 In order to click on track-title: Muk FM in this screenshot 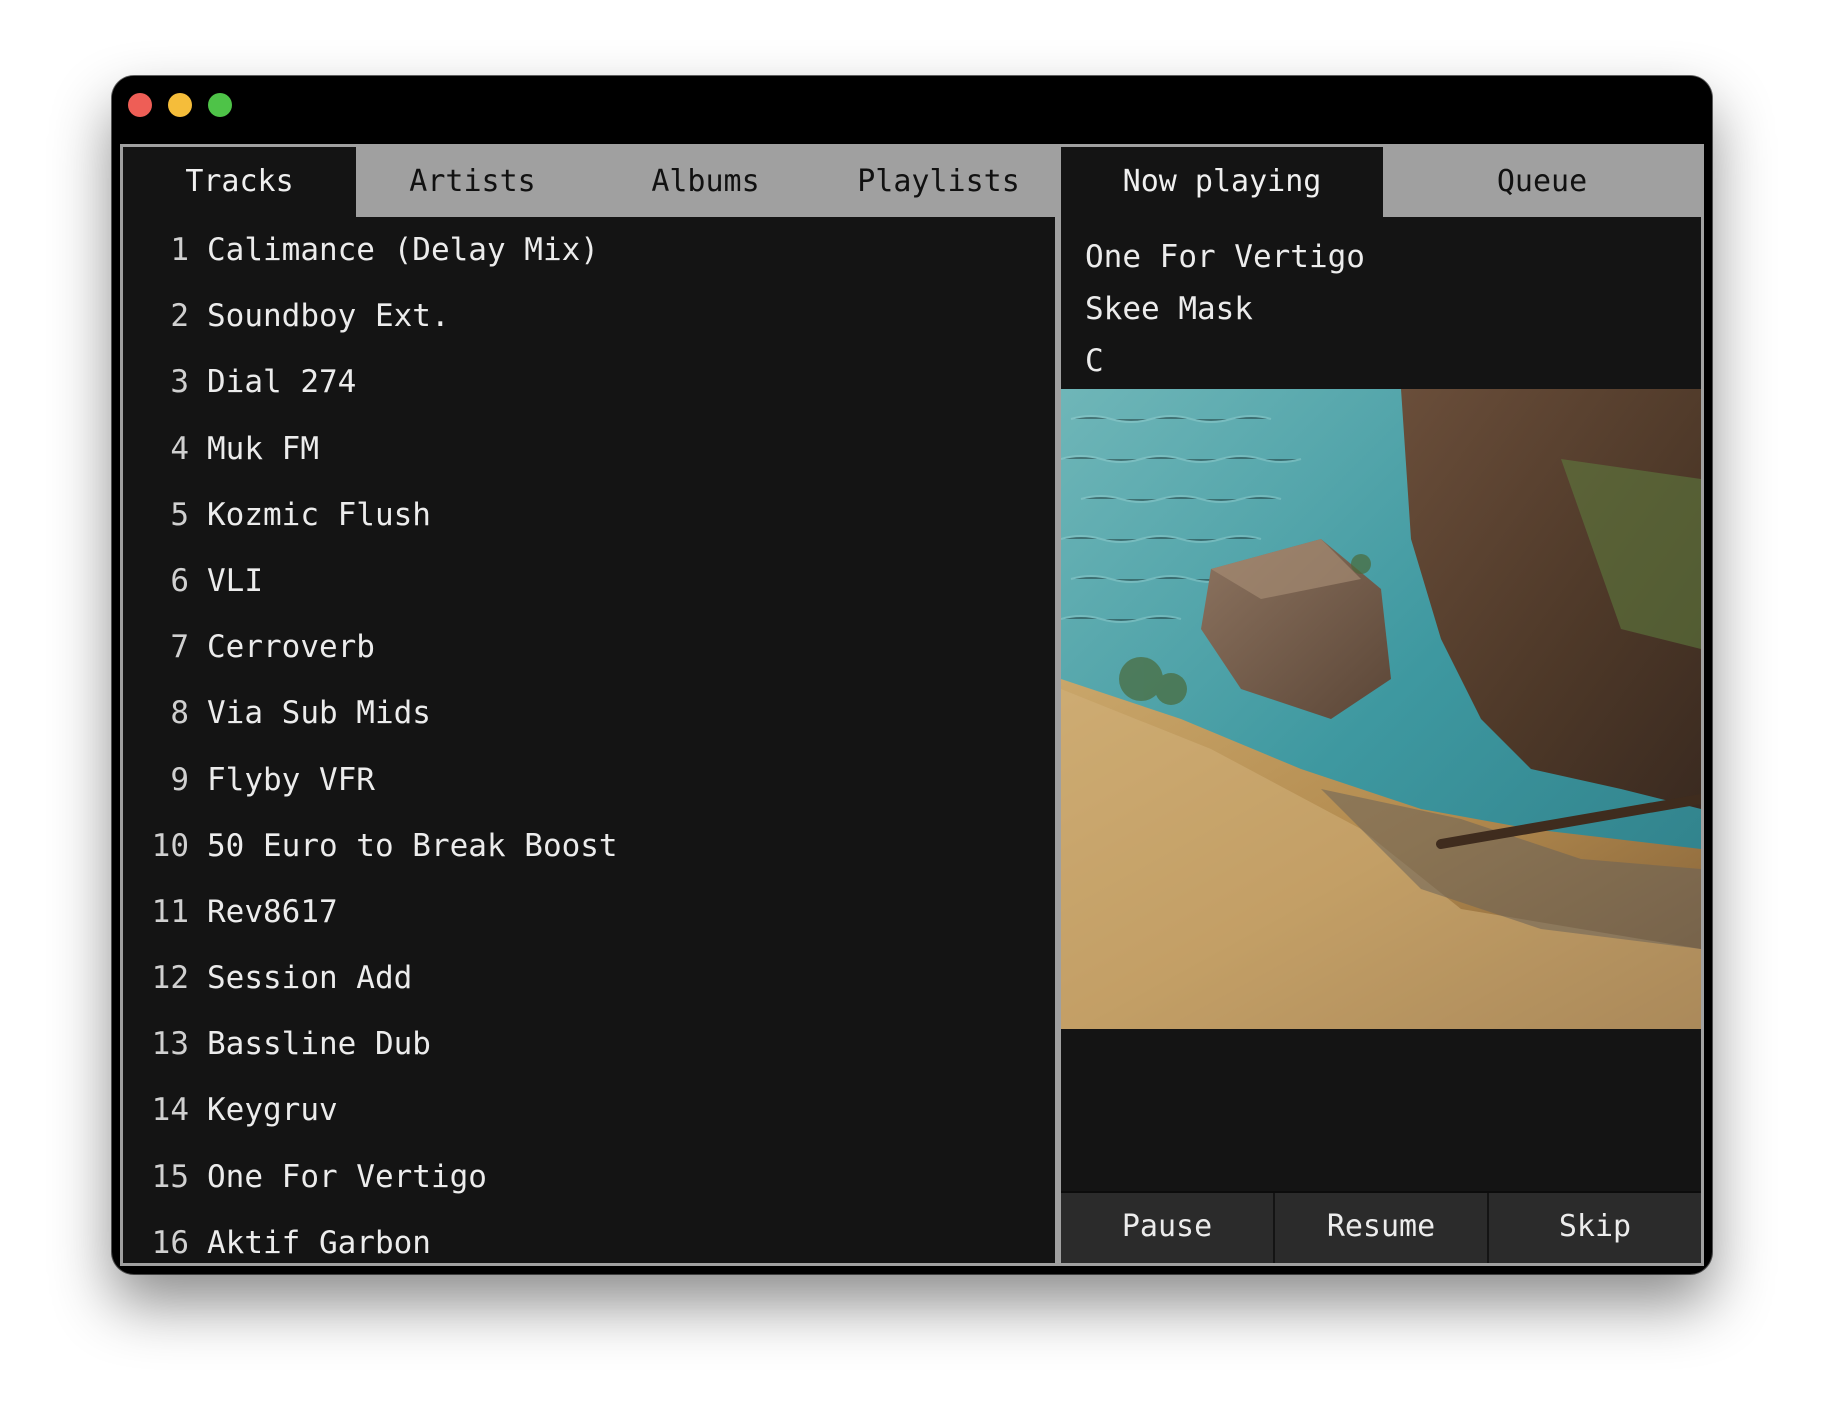, I will do `click(263, 448)`.